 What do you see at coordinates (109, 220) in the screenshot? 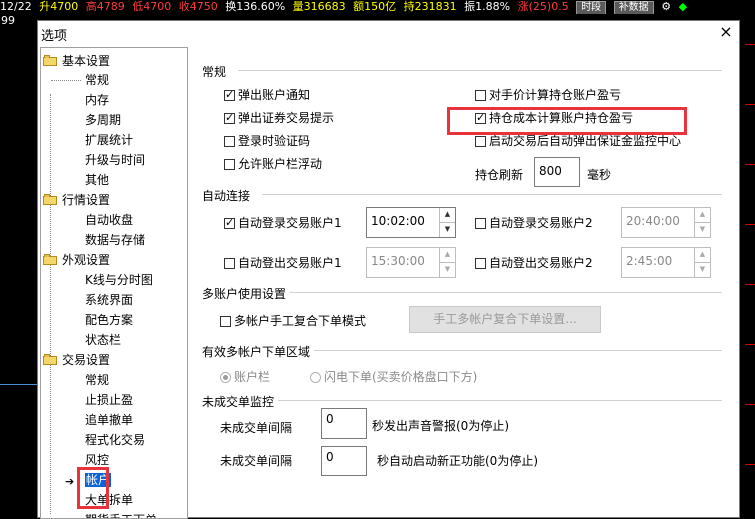
I see `tree-item-auto-close: 自动收盘` at bounding box center [109, 220].